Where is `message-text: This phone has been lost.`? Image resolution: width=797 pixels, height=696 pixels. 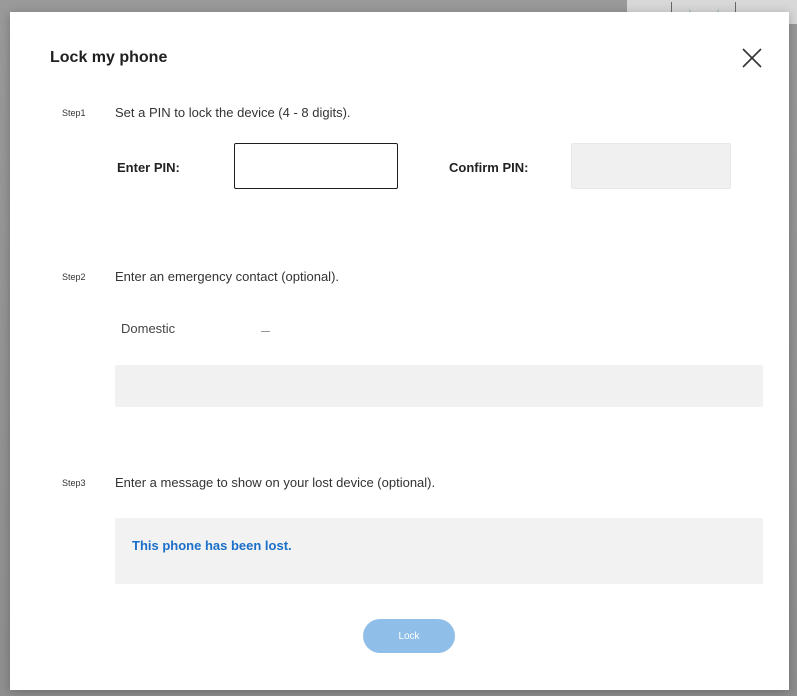
message-text: This phone has been lost. is located at coordinates (212, 545).